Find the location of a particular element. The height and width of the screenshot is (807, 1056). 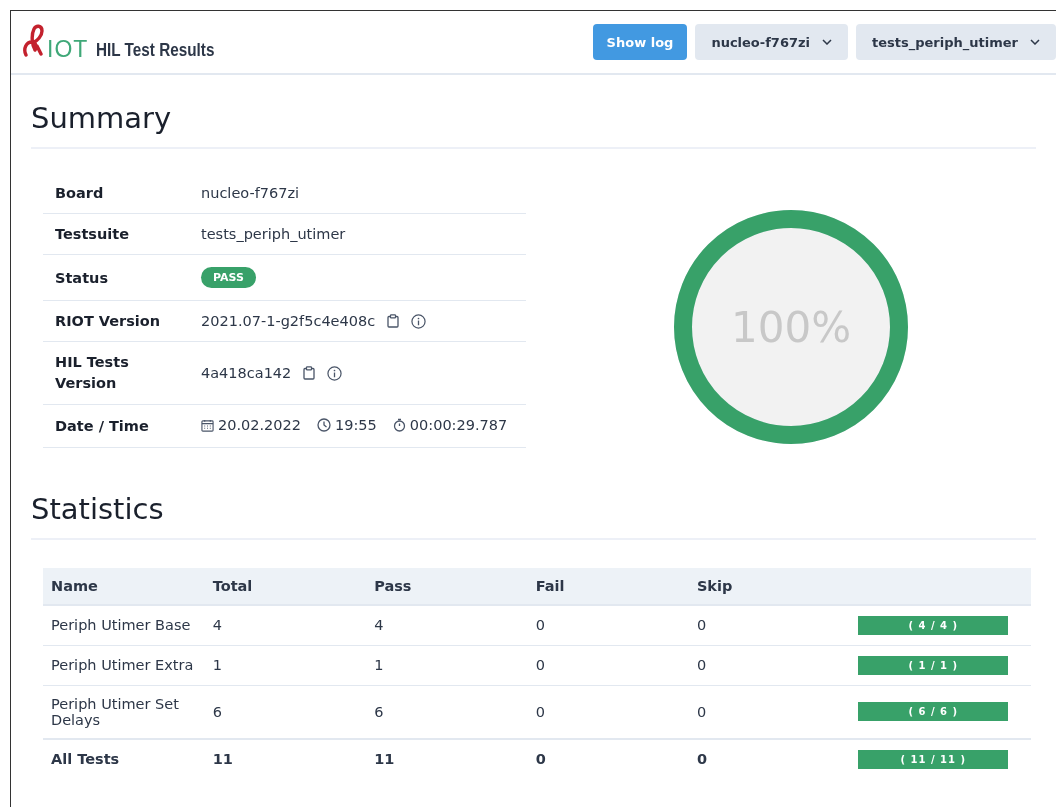

field-value: tests_periph_utimer is located at coordinates (273, 234).